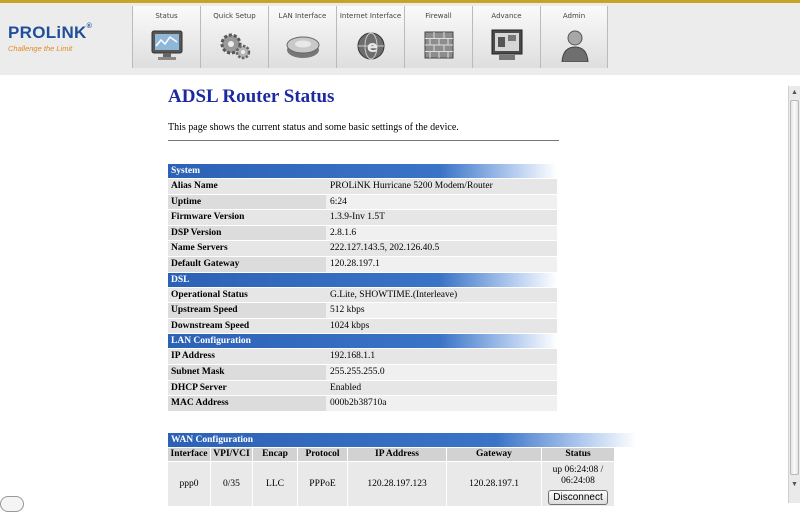  What do you see at coordinates (275, 484) in the screenshot?
I see `wan-encap-cell: LLC` at bounding box center [275, 484].